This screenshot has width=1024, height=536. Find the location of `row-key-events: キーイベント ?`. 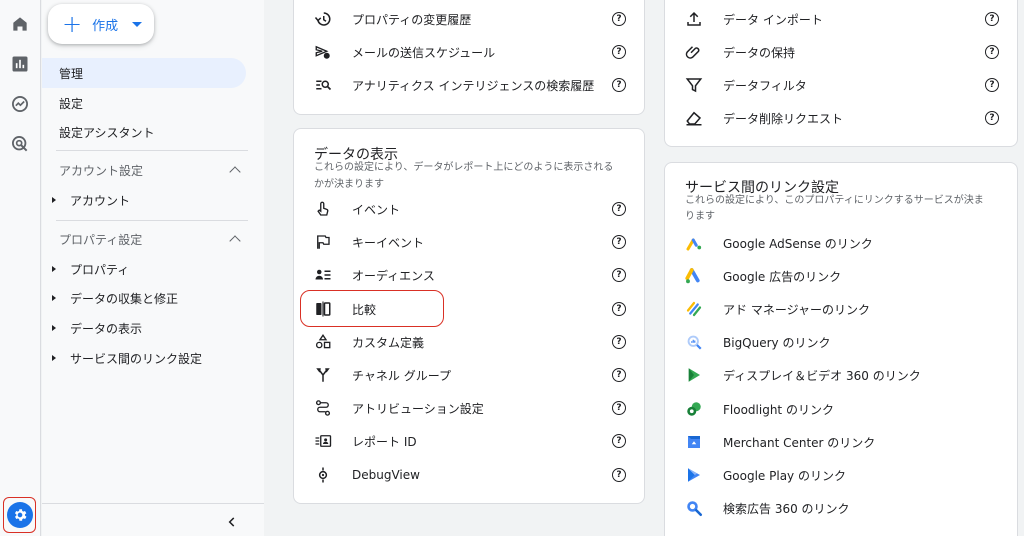

row-key-events: キーイベント ? is located at coordinates (469, 242).